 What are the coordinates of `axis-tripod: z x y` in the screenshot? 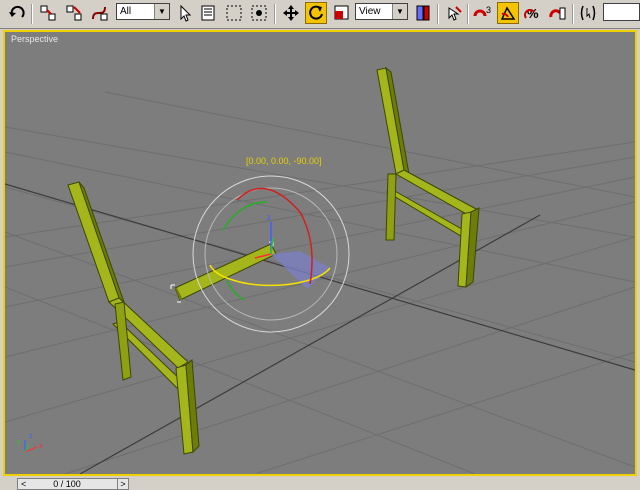 It's located at (30, 443).